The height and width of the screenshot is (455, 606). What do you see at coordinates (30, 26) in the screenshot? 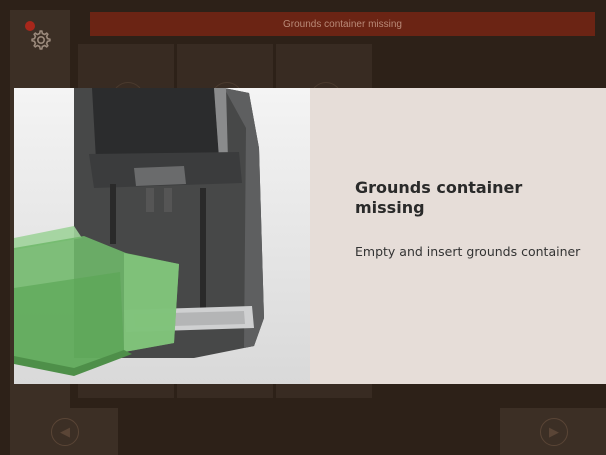
I see `alert-indicator` at bounding box center [30, 26].